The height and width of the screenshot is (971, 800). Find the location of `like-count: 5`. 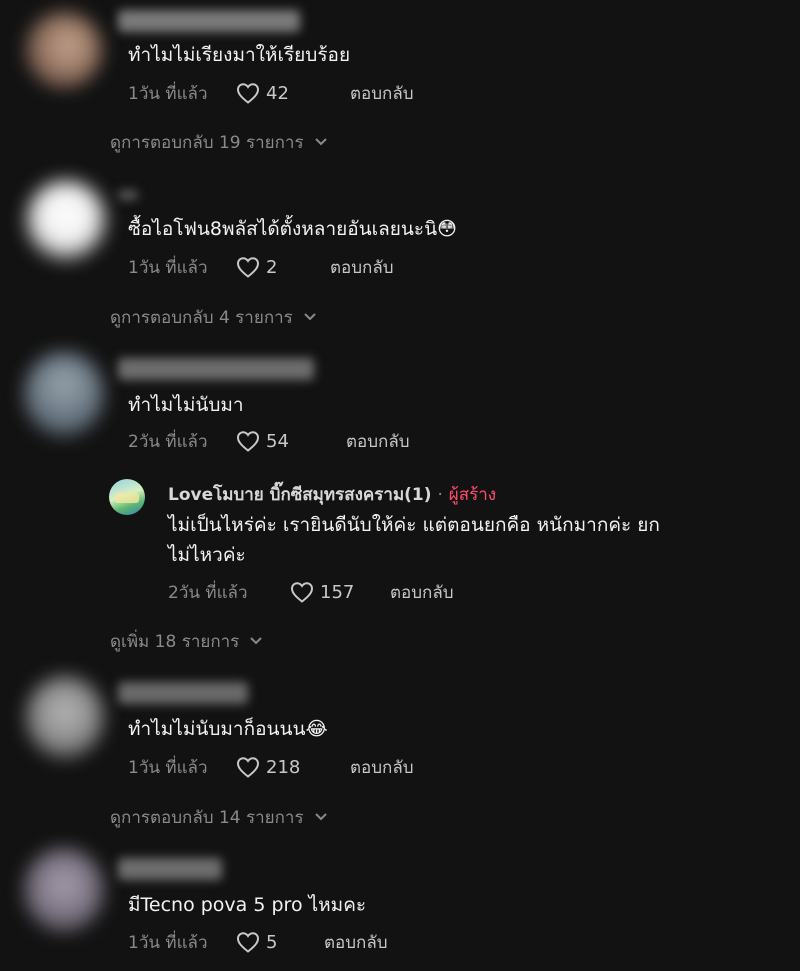

like-count: 5 is located at coordinates (272, 942).